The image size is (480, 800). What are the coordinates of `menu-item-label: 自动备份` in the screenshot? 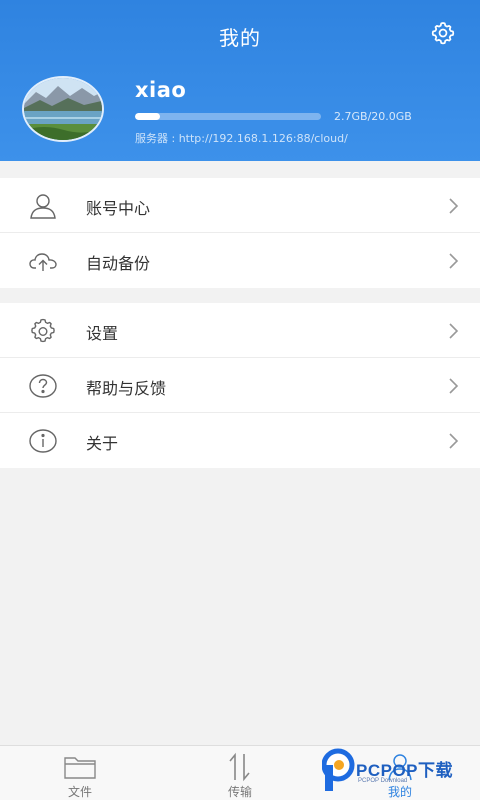 It's located at (118, 263).